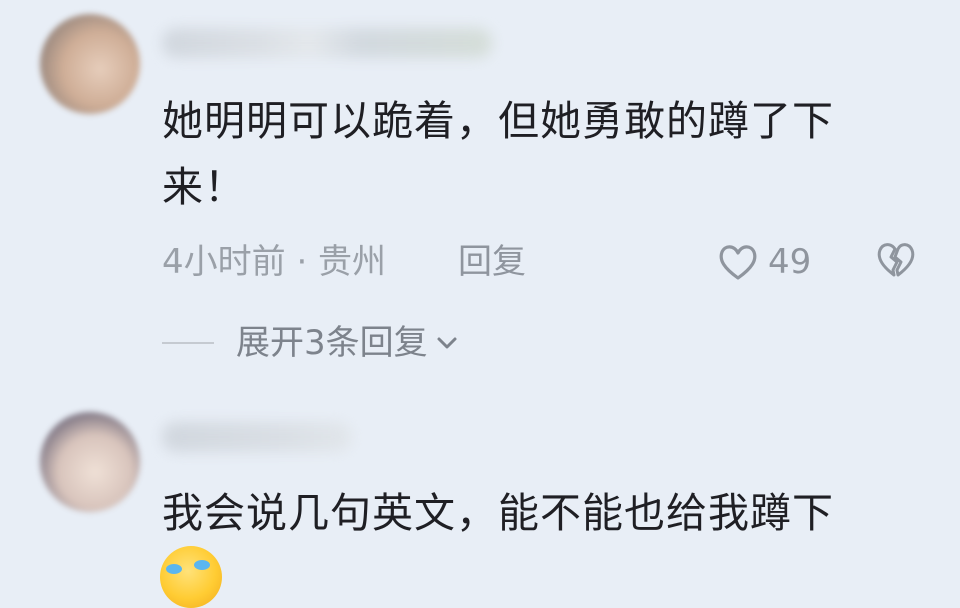 Image resolution: width=960 pixels, height=608 pixels. I want to click on expand-replies: 展开3条回复, so click(311, 343).